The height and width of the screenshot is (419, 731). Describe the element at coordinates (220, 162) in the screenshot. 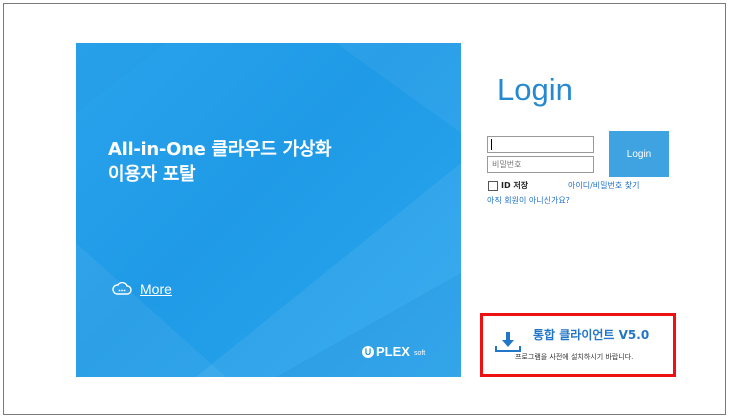

I see `hero-title: All-in-One 클라우드 가상화 이용자 포탈` at that location.